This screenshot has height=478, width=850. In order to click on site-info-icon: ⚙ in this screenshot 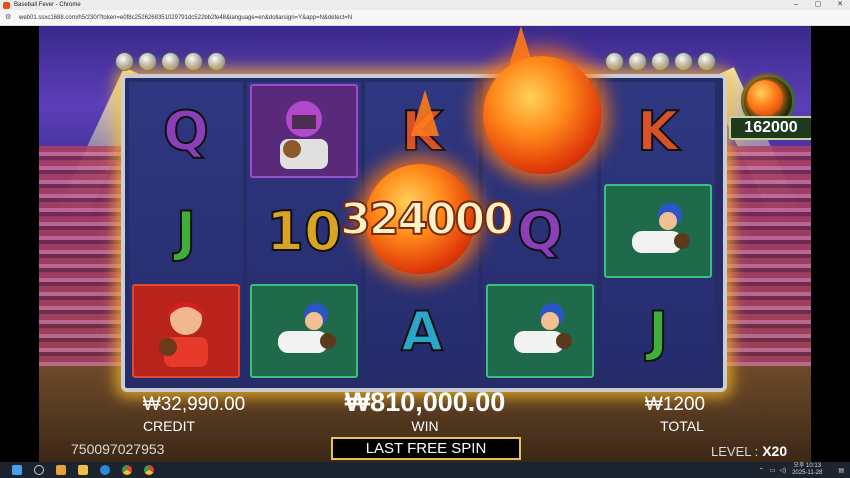, I will do `click(9, 18)`.